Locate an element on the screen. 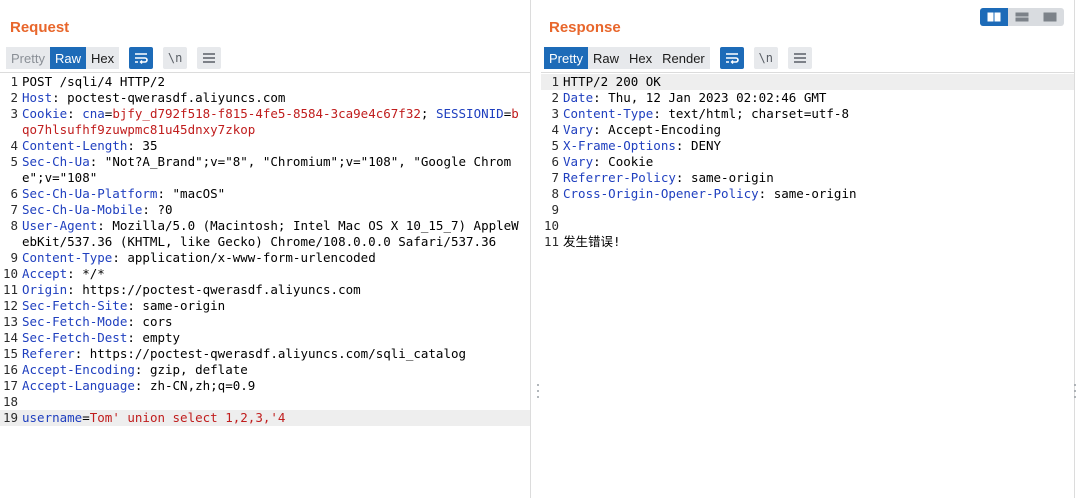 The image size is (1080, 498). line-number: 10 is located at coordinates (10, 273).